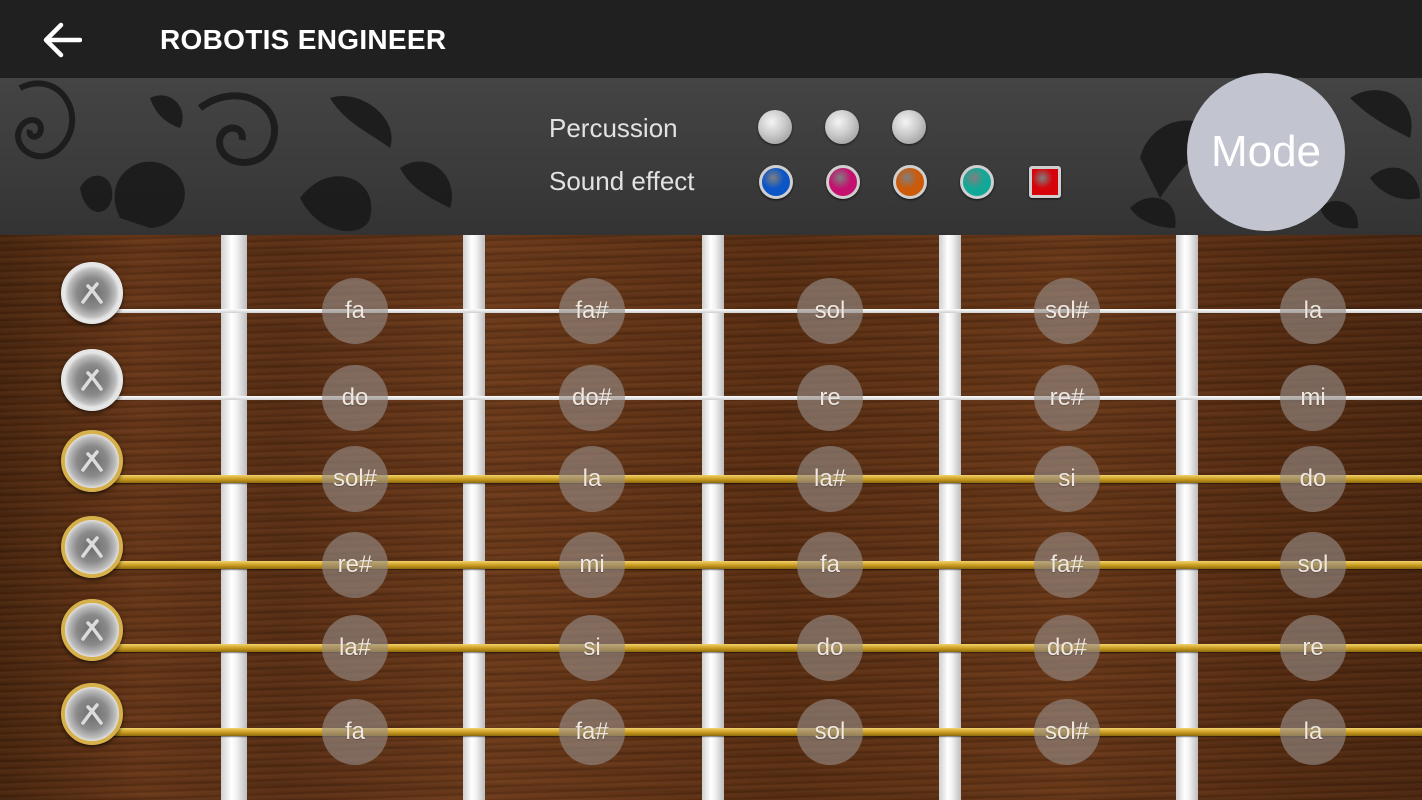 The height and width of the screenshot is (800, 1422). What do you see at coordinates (613, 128) in the screenshot?
I see `percussion-label: Percussion` at bounding box center [613, 128].